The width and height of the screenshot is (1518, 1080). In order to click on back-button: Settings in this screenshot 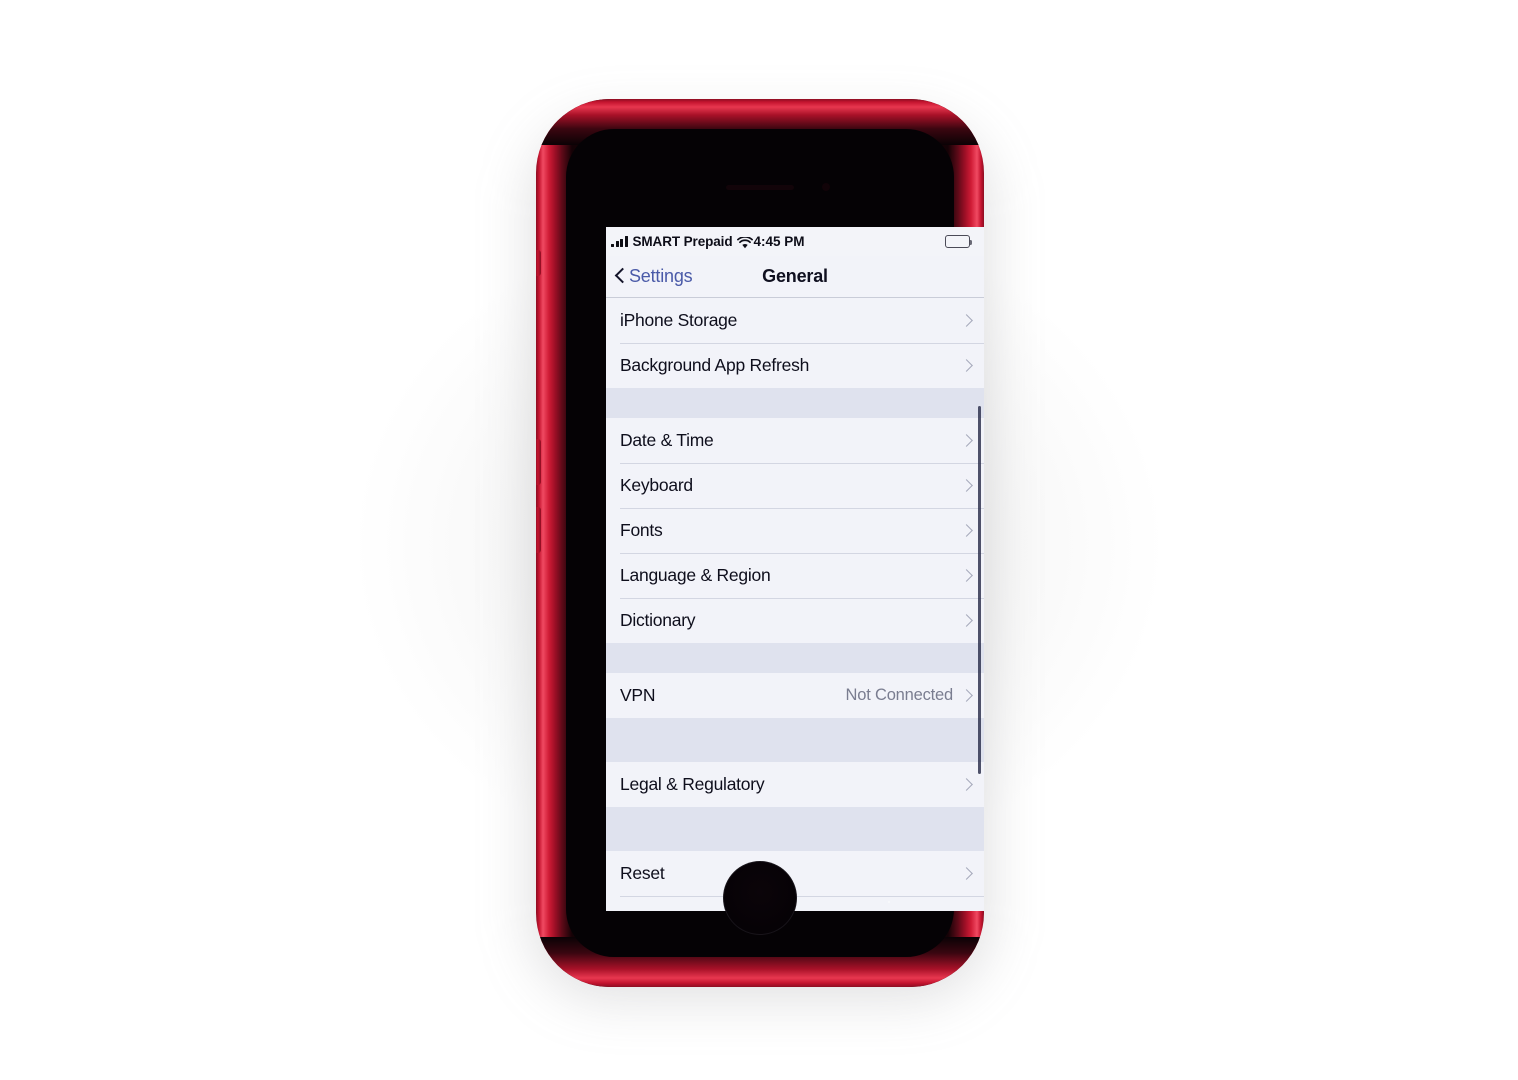, I will do `click(649, 276)`.